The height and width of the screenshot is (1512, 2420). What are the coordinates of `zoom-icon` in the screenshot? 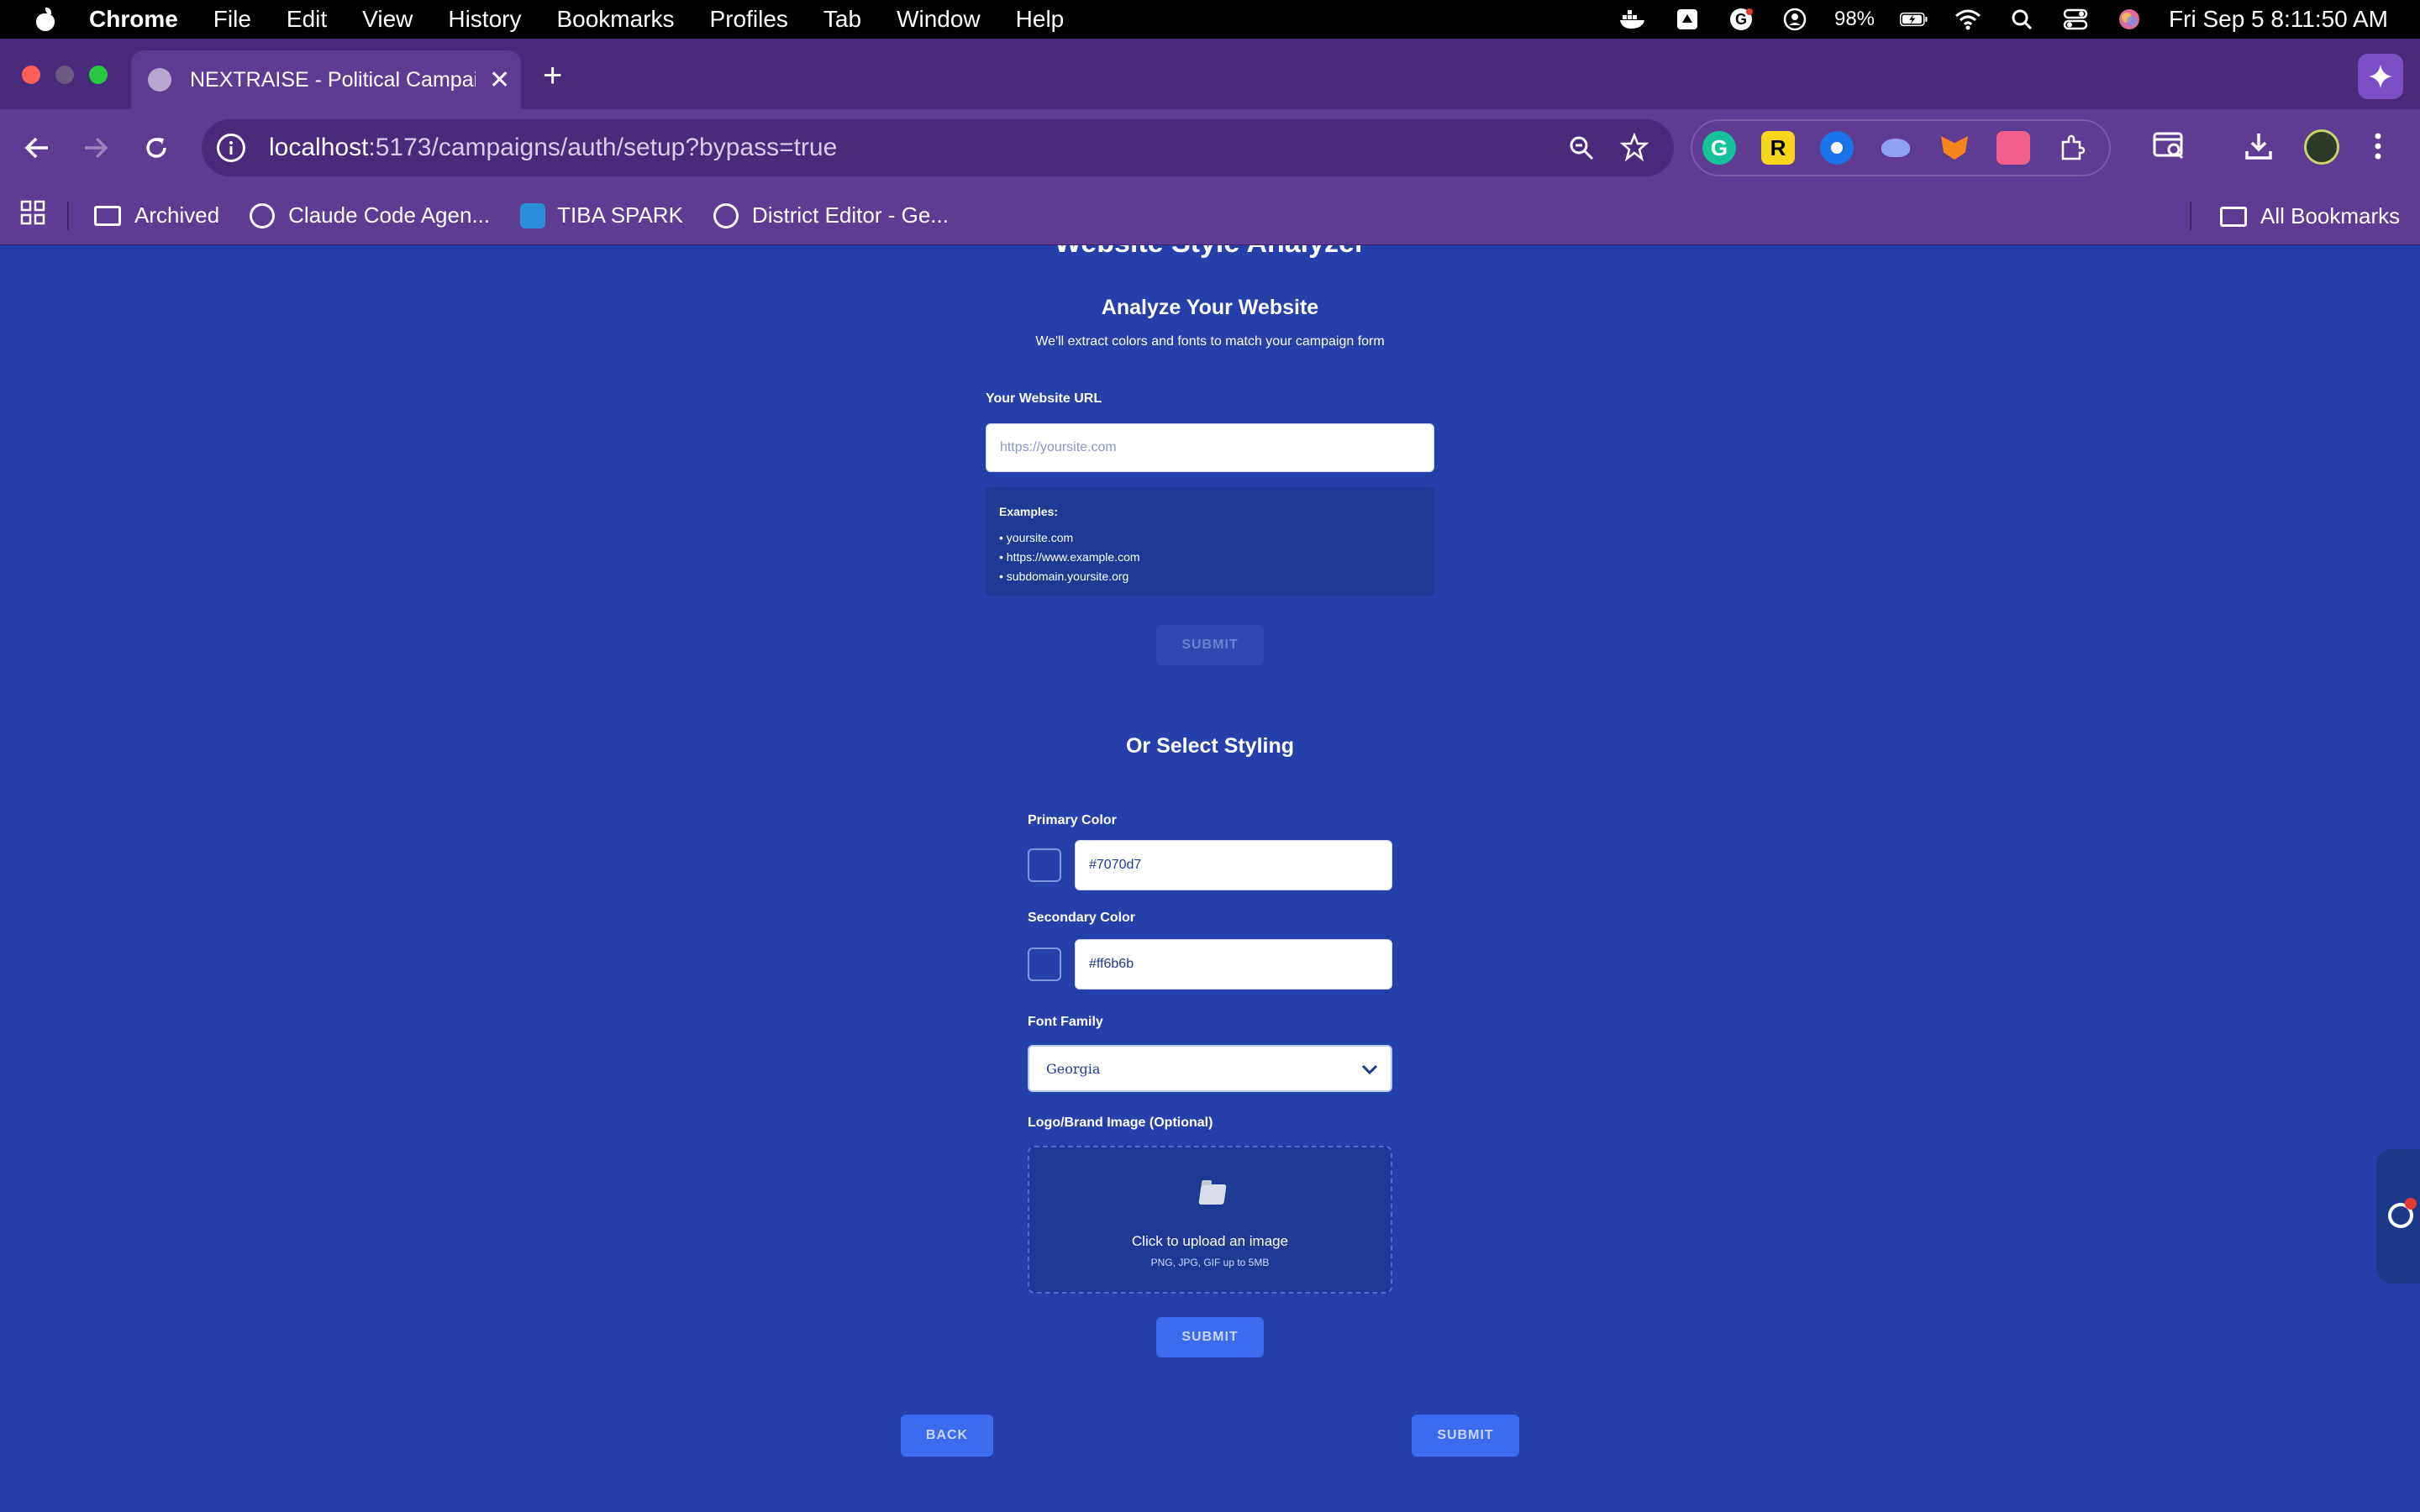 It's located at (1582, 149).